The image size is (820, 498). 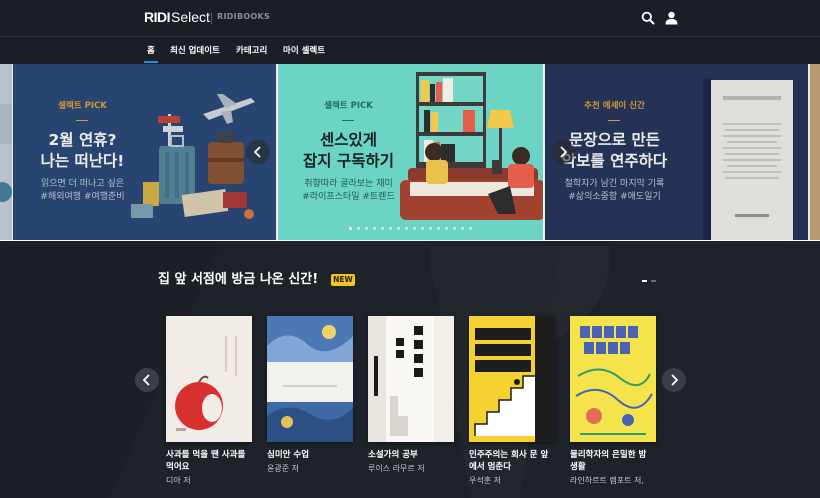 I want to click on books-next-button, so click(x=674, y=380).